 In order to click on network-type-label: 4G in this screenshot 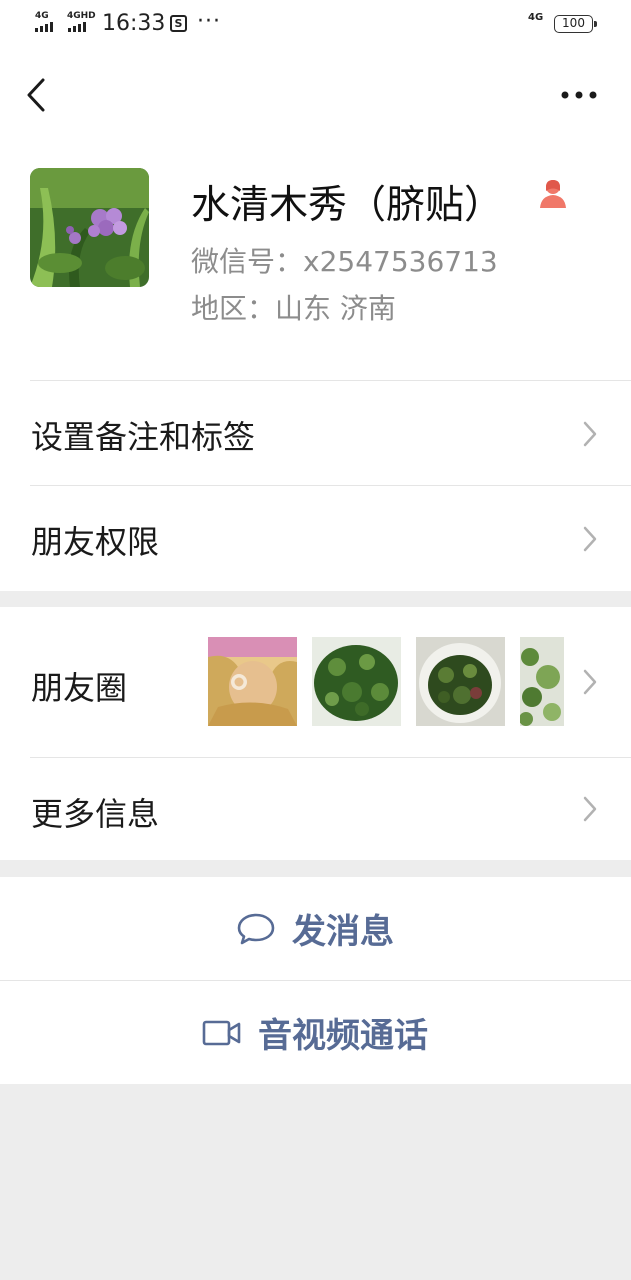, I will do `click(536, 17)`.